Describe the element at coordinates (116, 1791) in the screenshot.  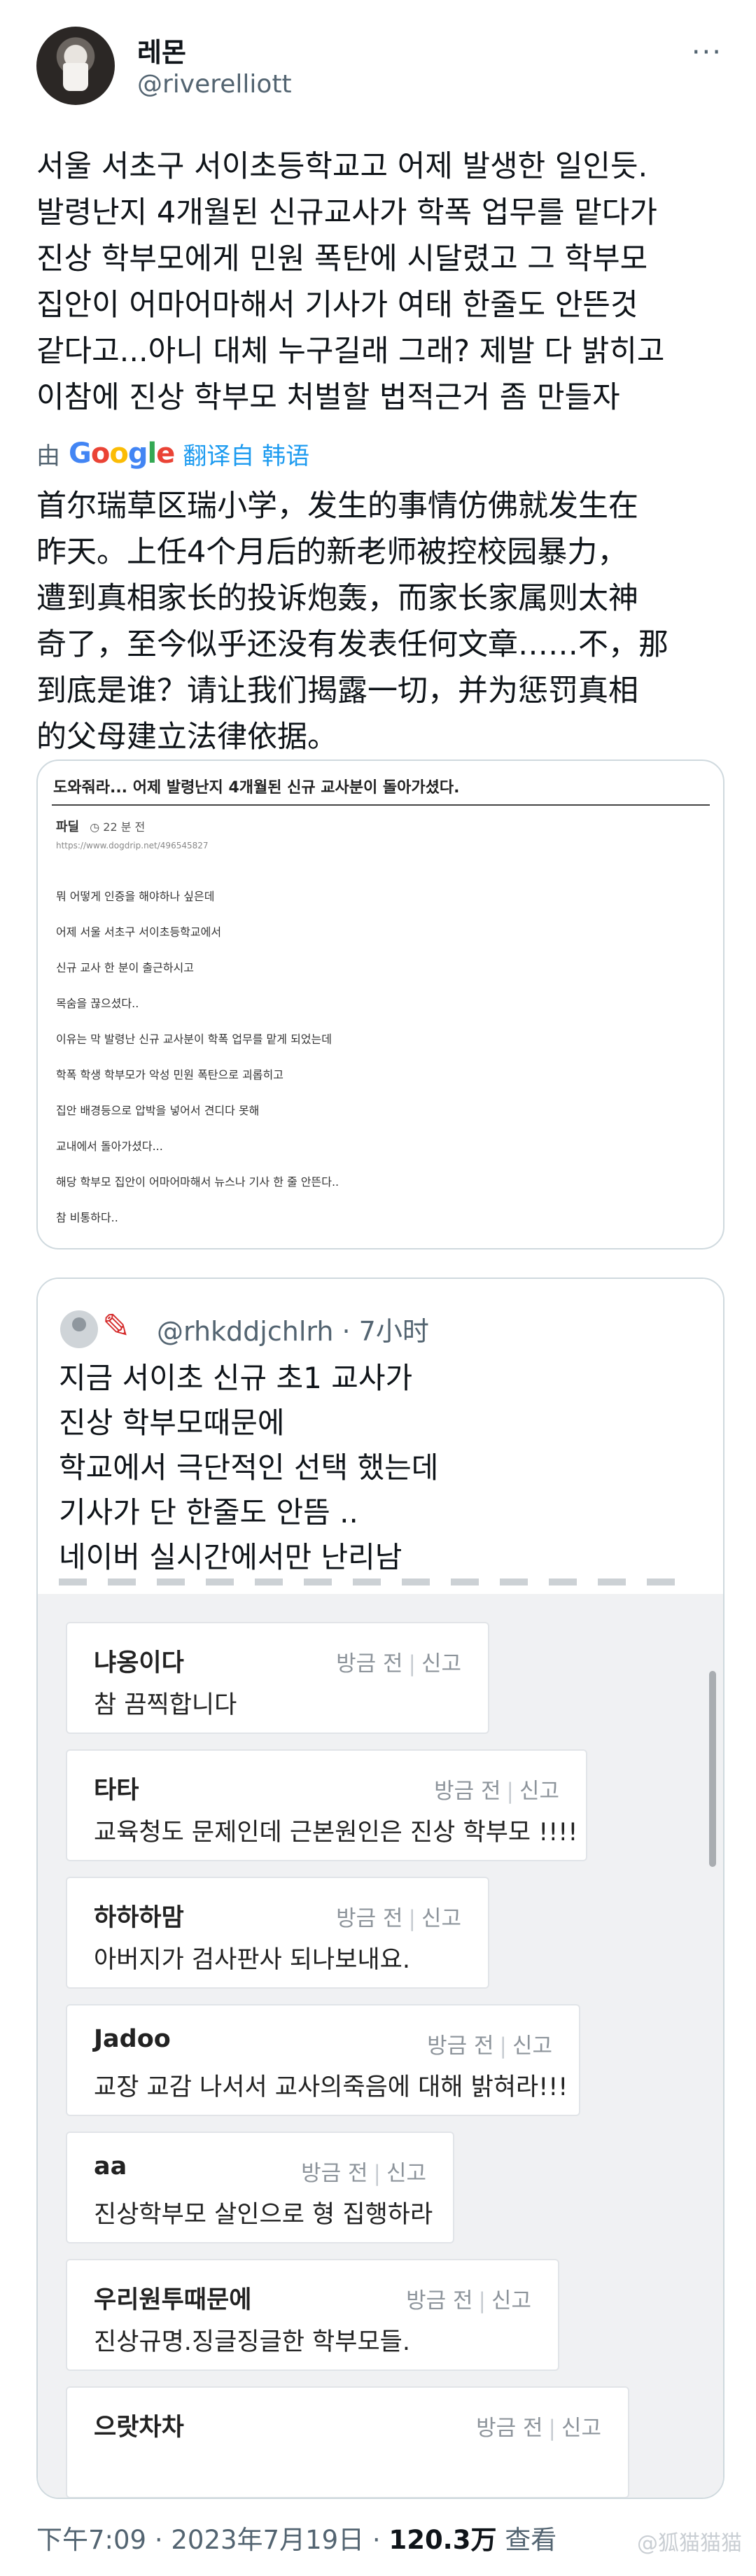
I see `comment-user: 타타` at that location.